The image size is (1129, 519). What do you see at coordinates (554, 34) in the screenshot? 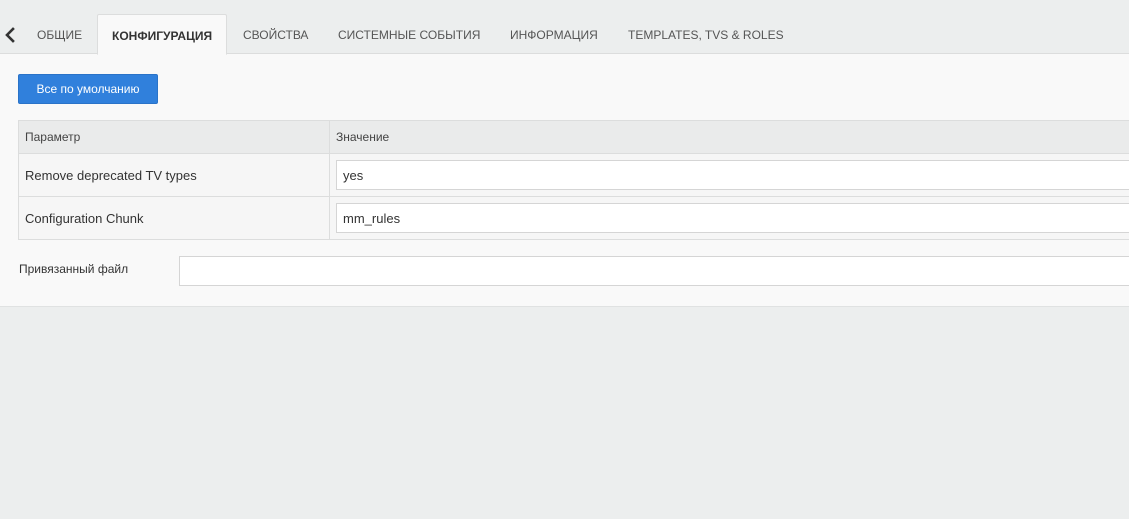
I see `tab-information: Информация` at bounding box center [554, 34].